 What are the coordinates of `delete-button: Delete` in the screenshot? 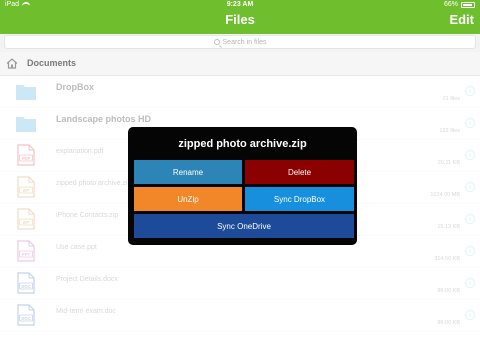 It's located at (299, 172).